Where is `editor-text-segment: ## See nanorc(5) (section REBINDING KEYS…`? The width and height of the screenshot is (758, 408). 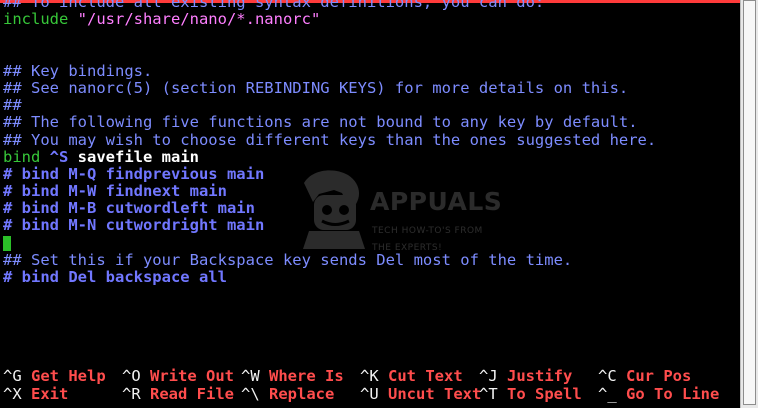 editor-text-segment: ## See nanorc(5) (section REBINDING KEYS… is located at coordinates (316, 87).